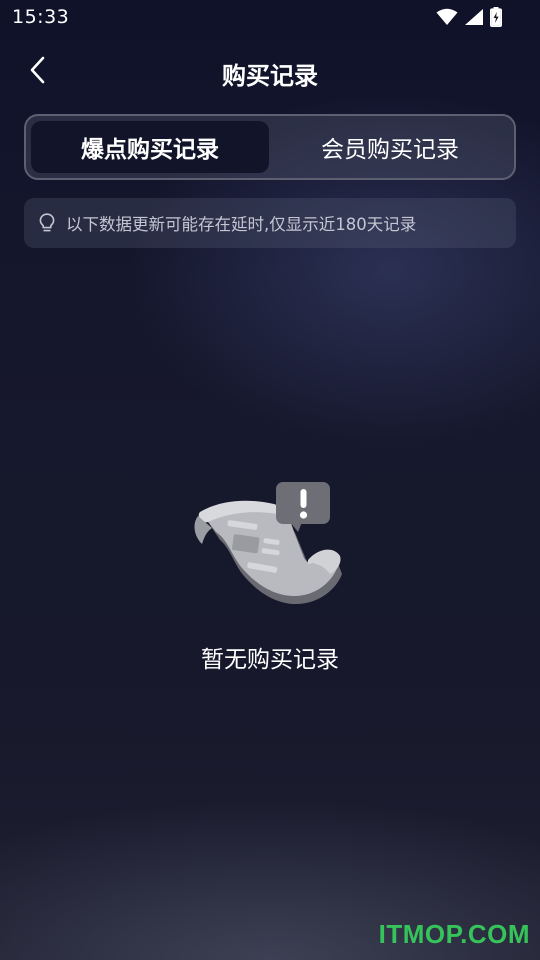  What do you see at coordinates (474, 19) in the screenshot?
I see `signal-icon` at bounding box center [474, 19].